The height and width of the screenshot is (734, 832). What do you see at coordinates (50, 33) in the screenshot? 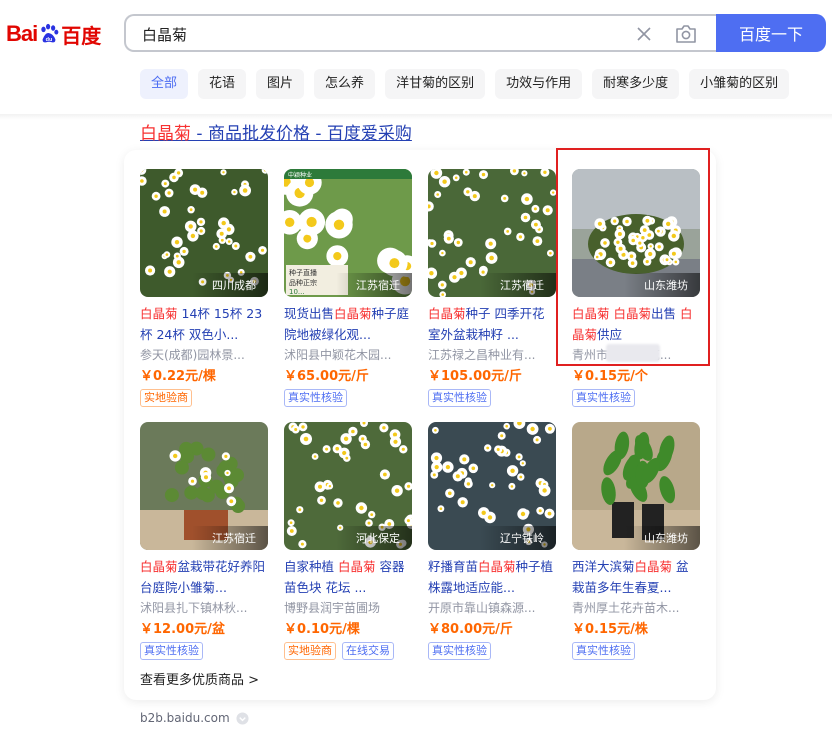
I see `paw-icon: du` at bounding box center [50, 33].